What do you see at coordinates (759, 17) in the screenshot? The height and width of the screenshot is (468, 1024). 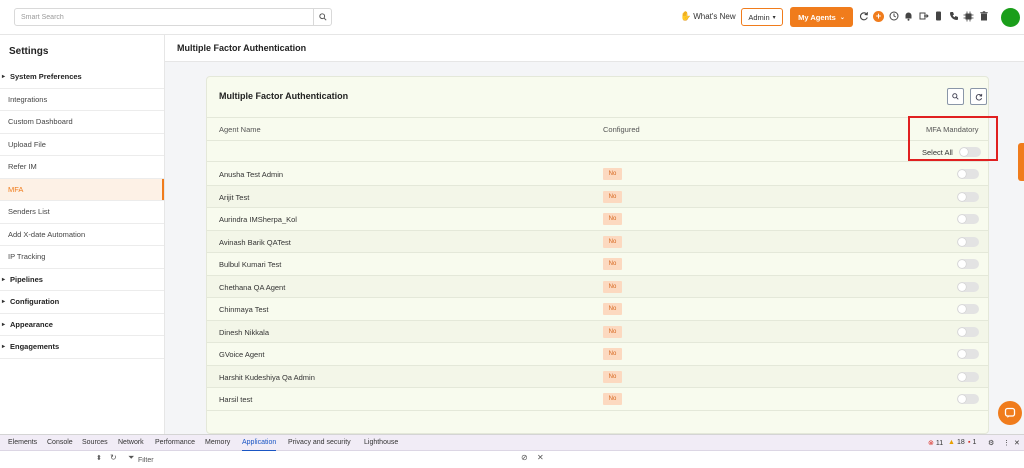 I see `role-select-value: Admin` at bounding box center [759, 17].